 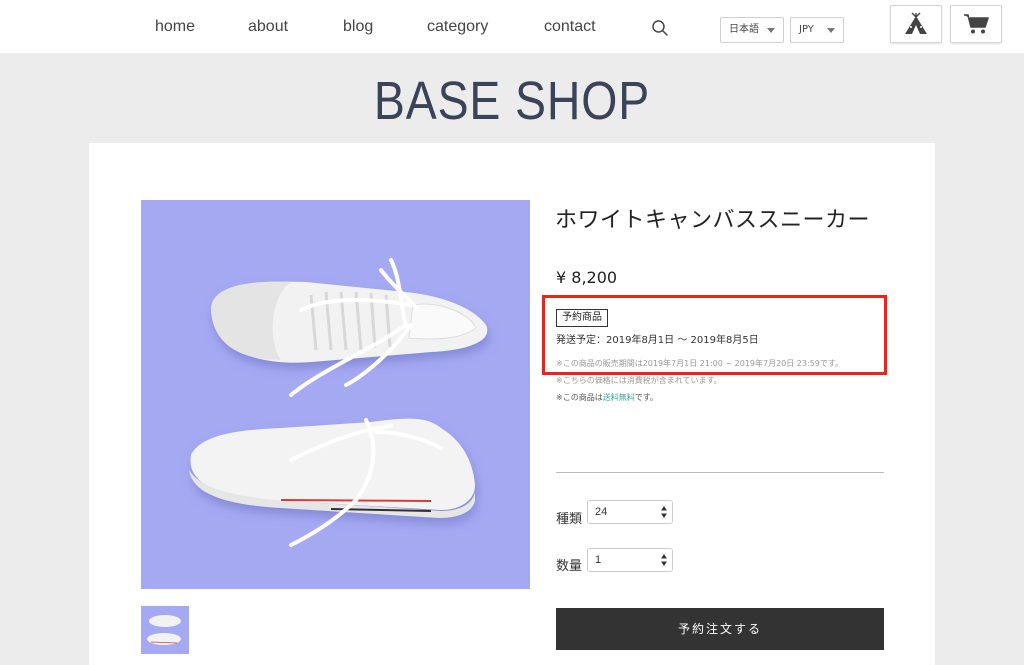 What do you see at coordinates (744, 29) in the screenshot?
I see `language-select-value: 日本語` at bounding box center [744, 29].